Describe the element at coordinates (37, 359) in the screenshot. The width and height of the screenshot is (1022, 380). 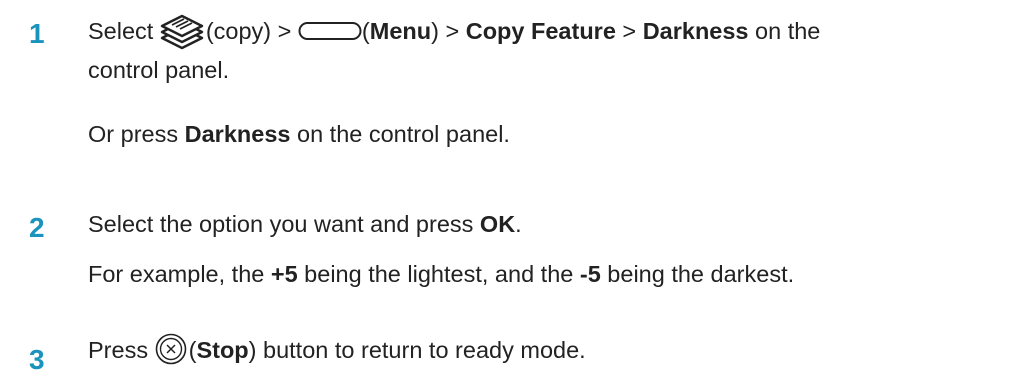
I see `step-number: 3` at that location.